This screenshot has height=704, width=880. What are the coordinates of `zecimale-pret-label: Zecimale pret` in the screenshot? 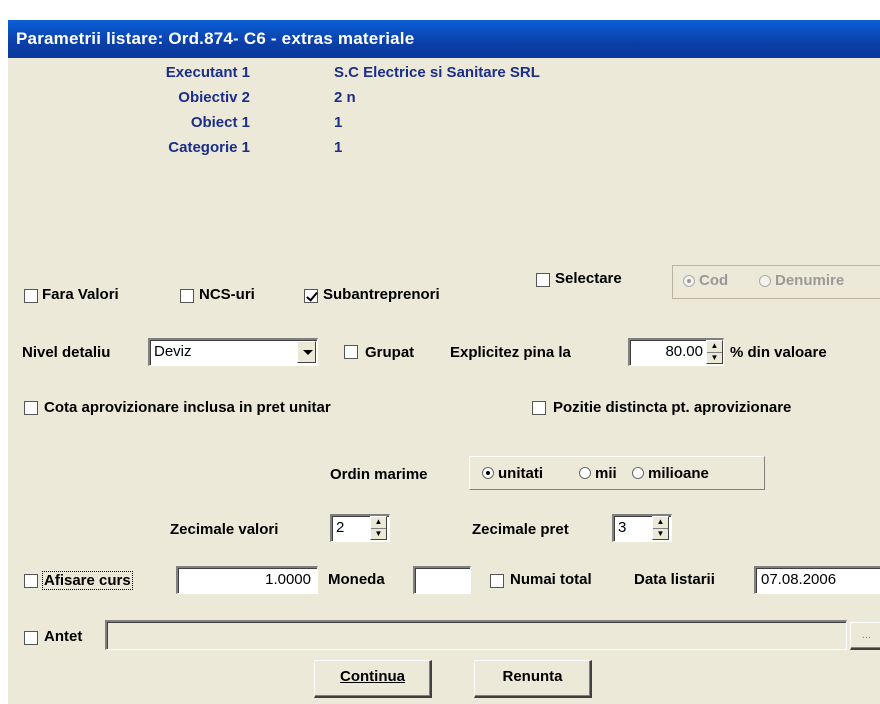 It's located at (520, 529).